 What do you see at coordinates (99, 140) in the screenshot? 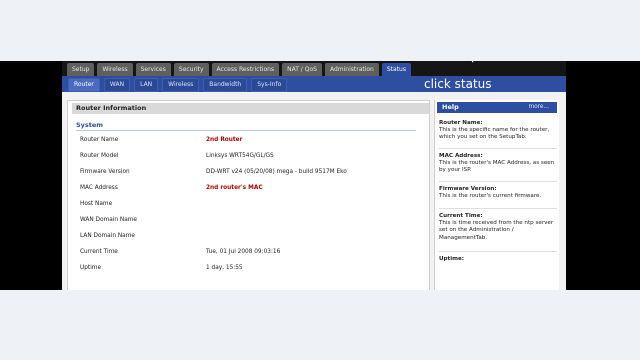
I see `row-label: Router Name` at bounding box center [99, 140].